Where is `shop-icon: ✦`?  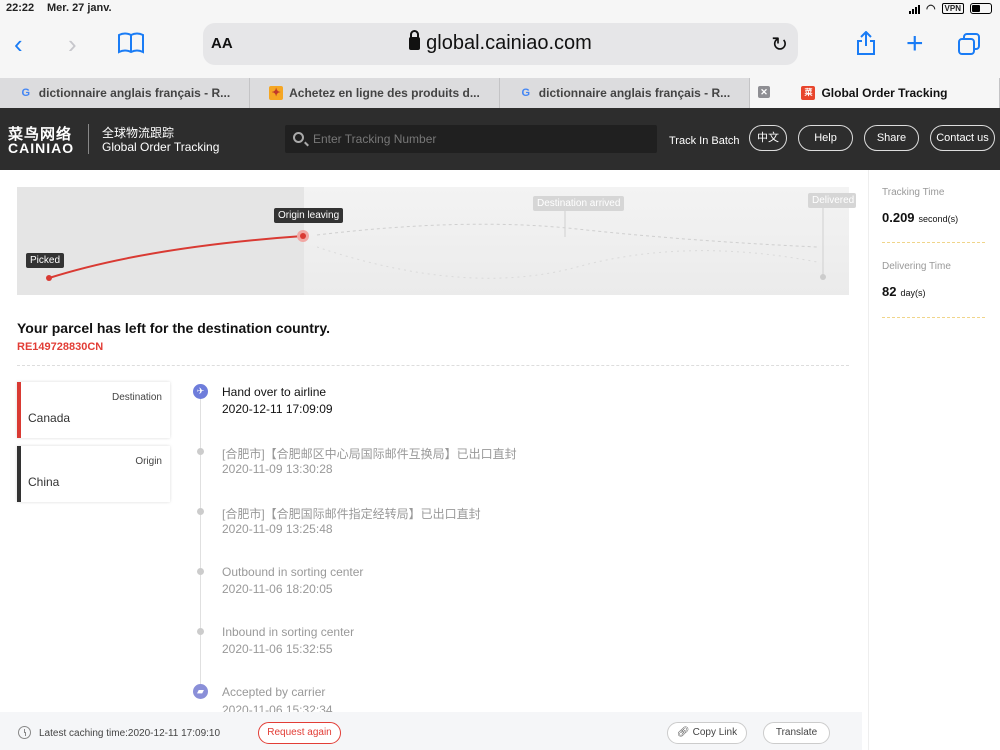
shop-icon: ✦ is located at coordinates (276, 93).